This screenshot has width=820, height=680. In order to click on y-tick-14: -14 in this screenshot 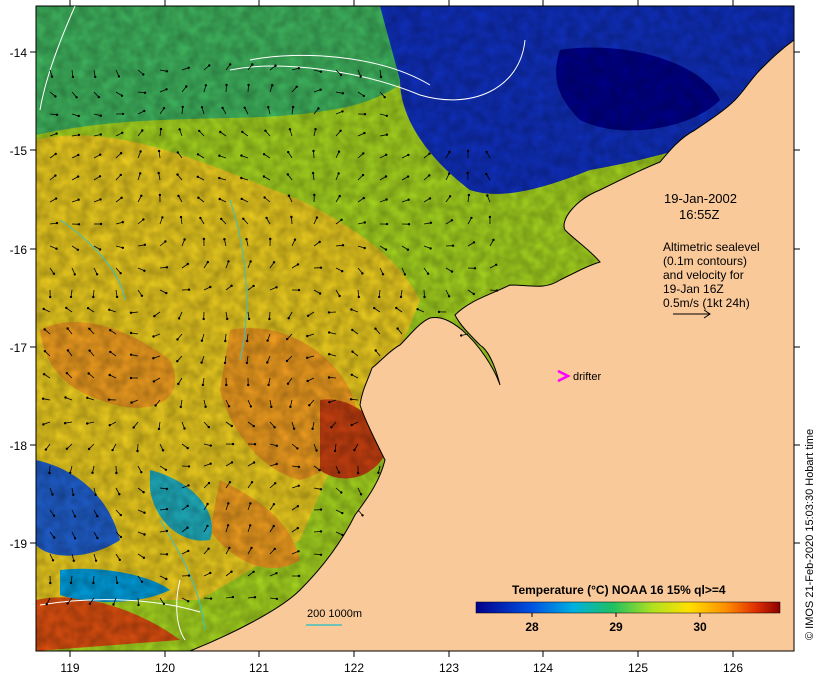, I will do `click(19, 53)`.